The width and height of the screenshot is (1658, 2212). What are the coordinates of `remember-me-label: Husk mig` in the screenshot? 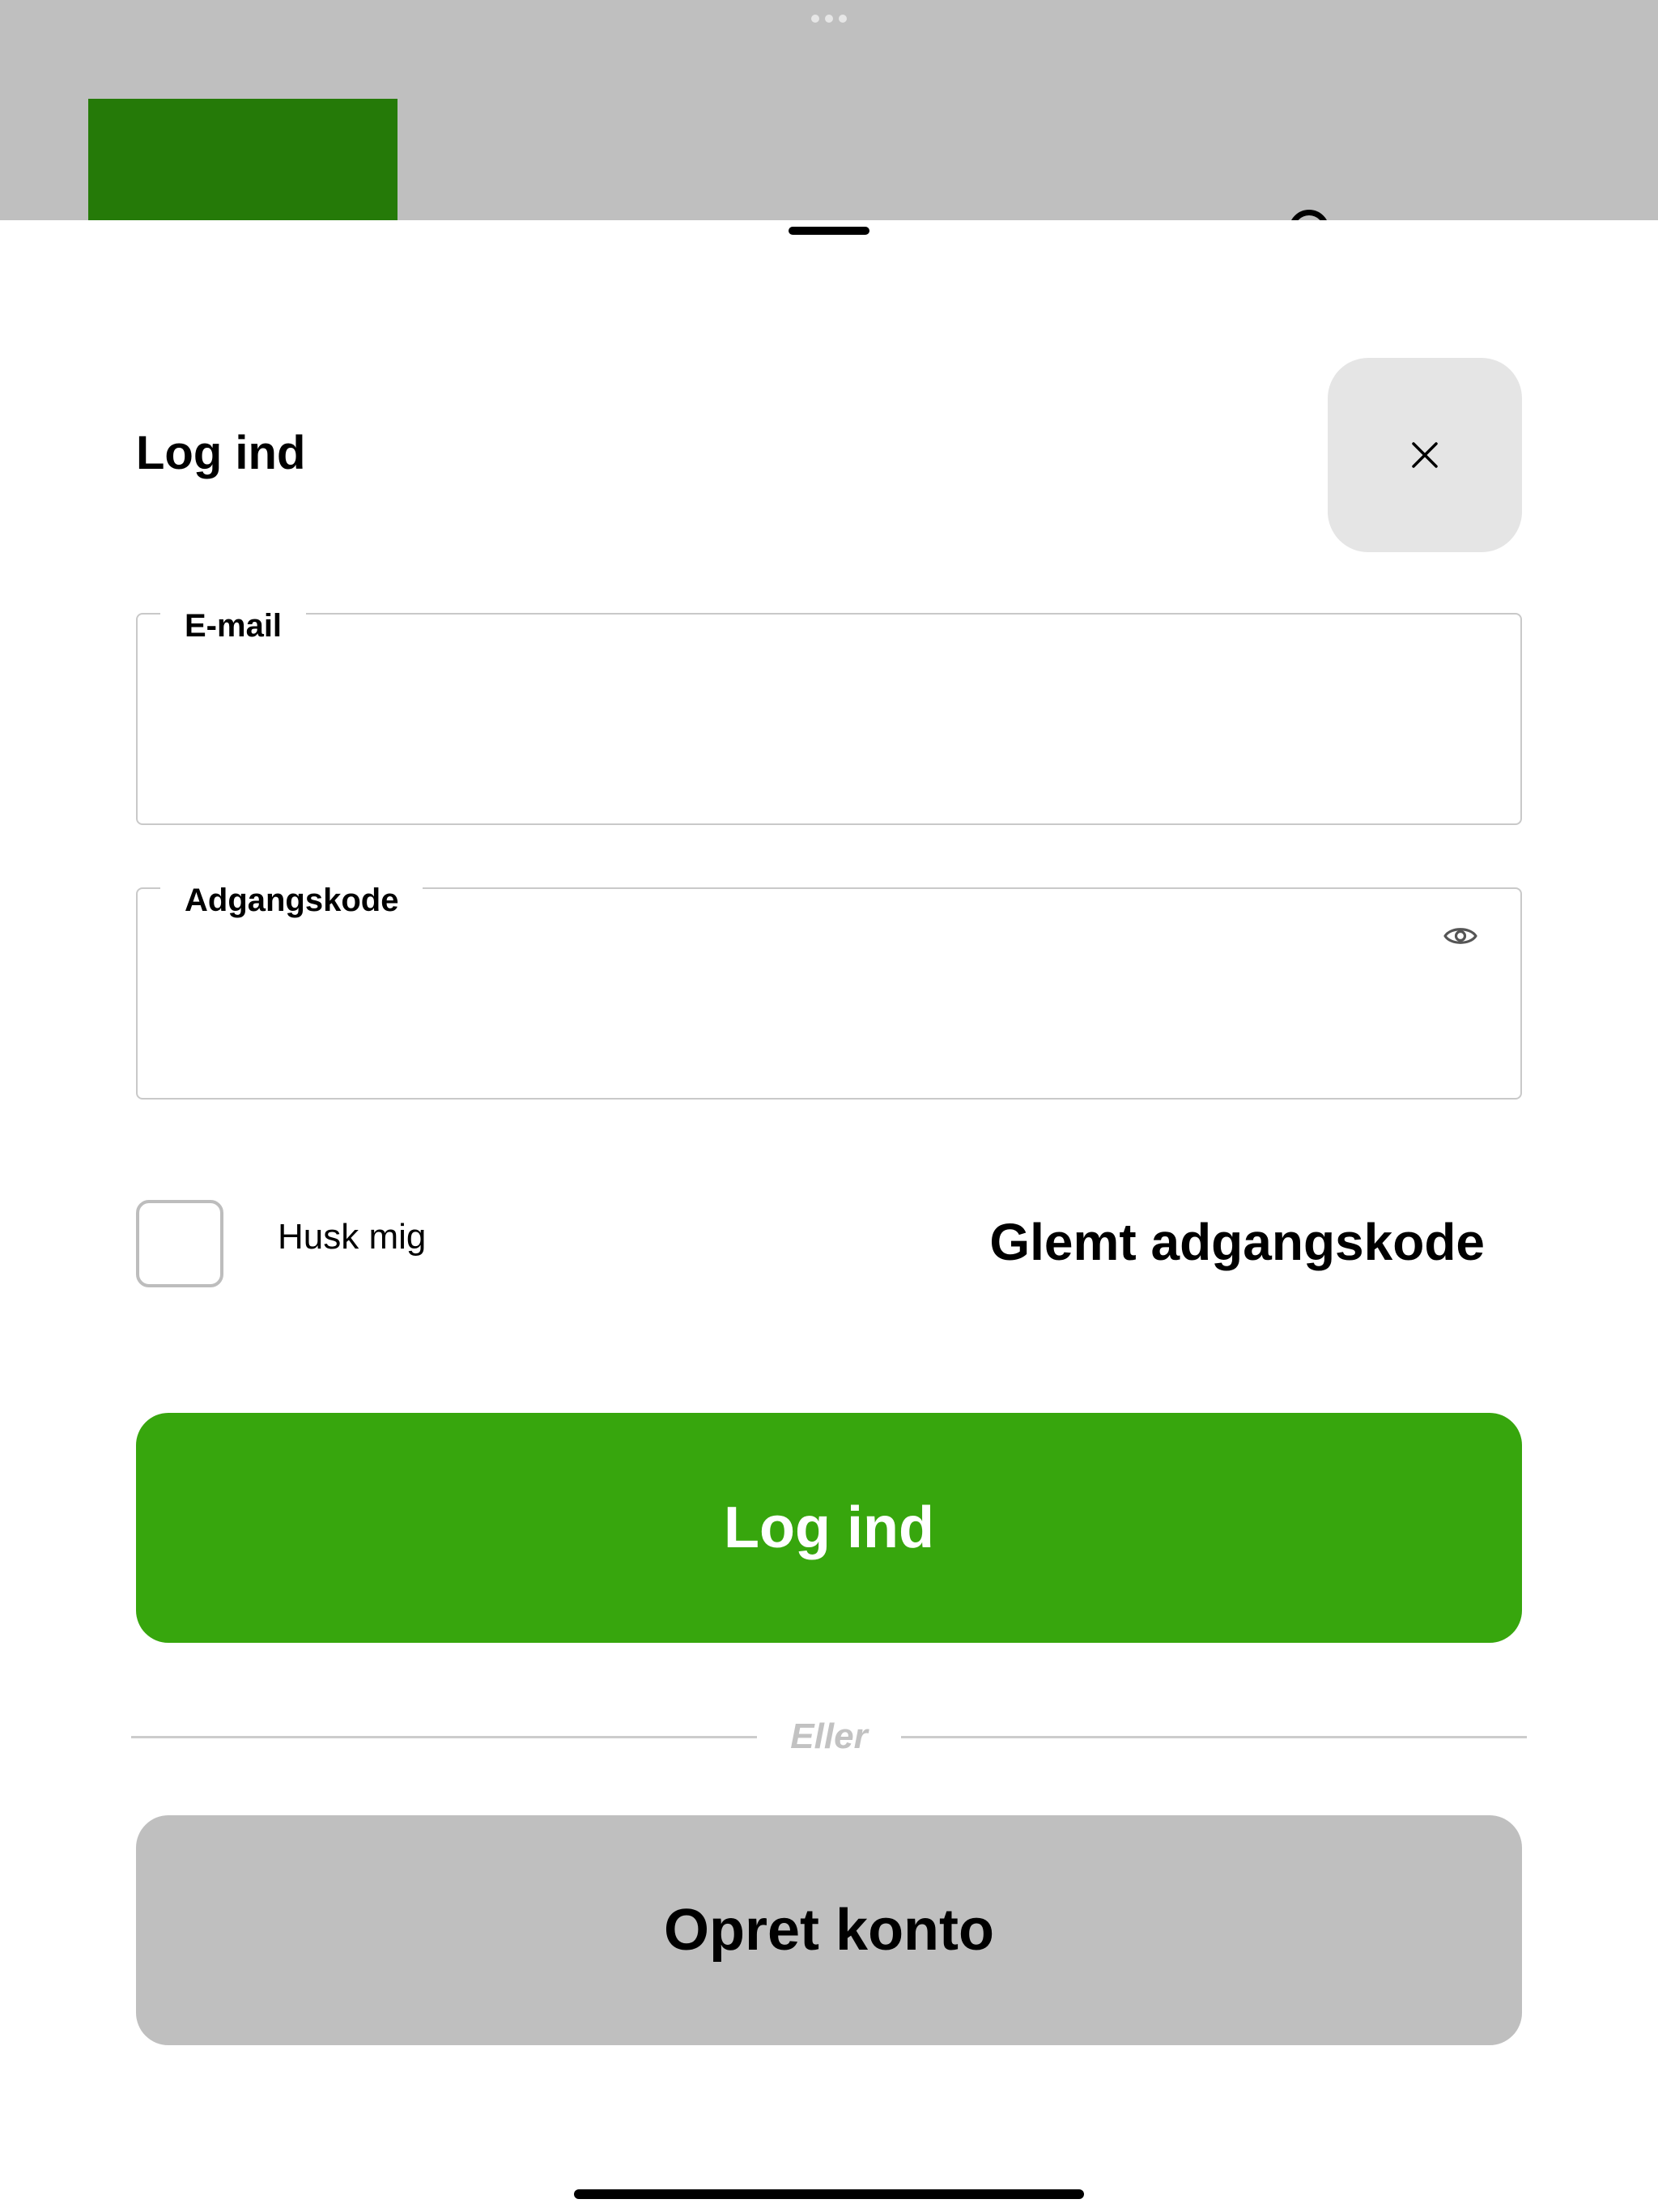 It's located at (352, 1237).